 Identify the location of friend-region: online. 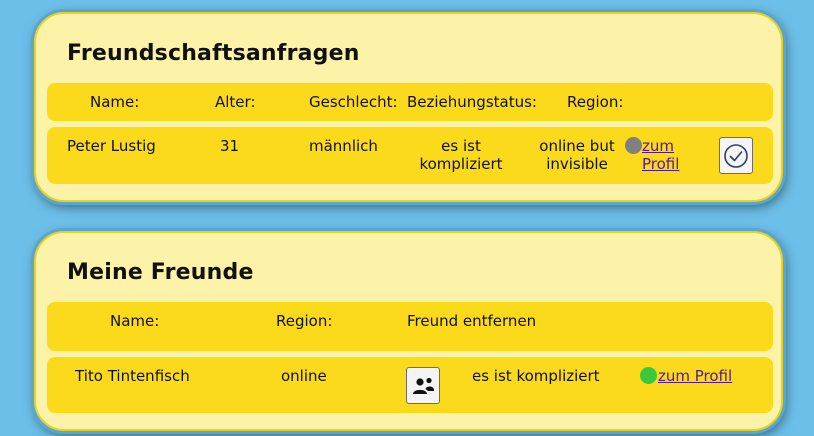
(304, 376).